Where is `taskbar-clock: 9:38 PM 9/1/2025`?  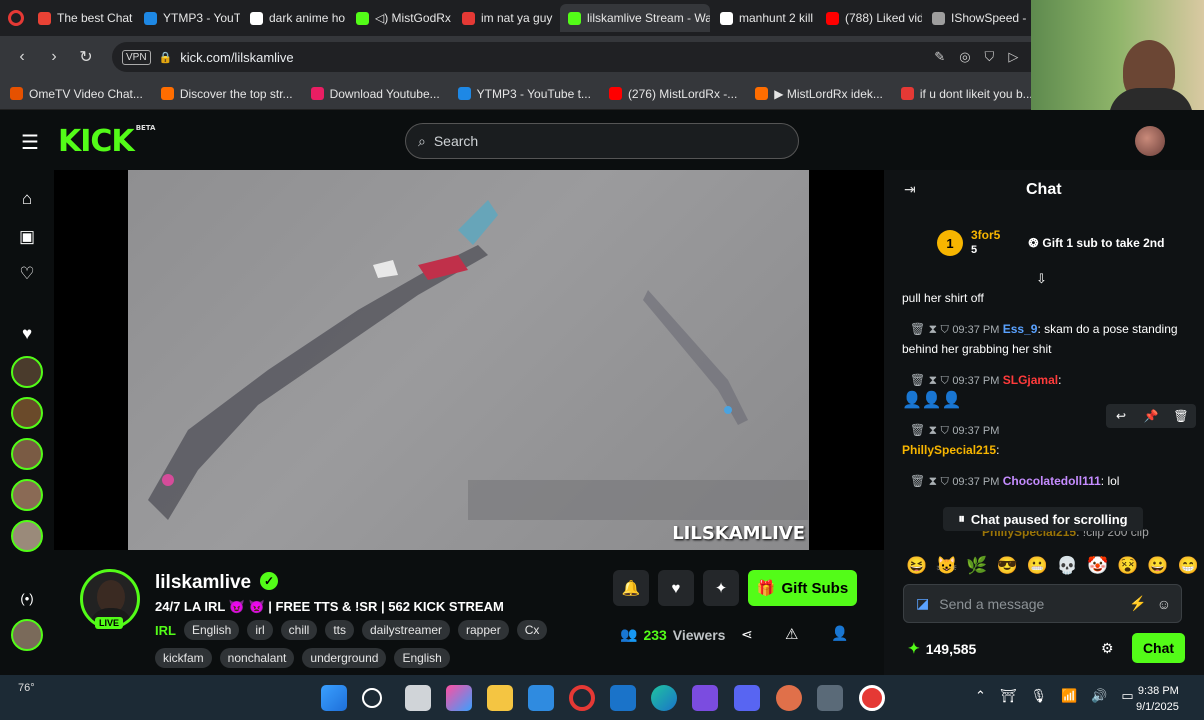
taskbar-clock: 9:38 PM 9/1/2025 is located at coordinates (1157, 699).